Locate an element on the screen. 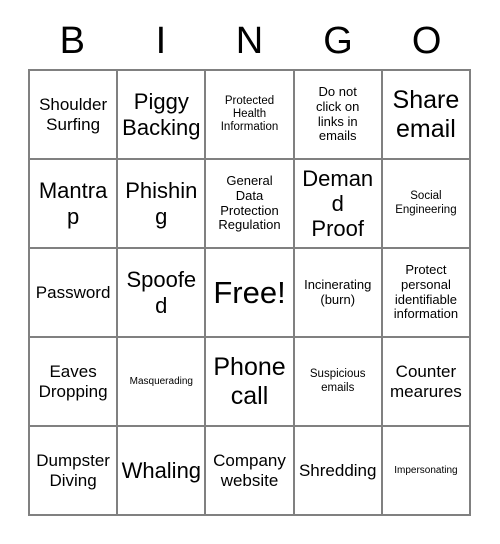  bingo-cell: Password is located at coordinates (74, 293).